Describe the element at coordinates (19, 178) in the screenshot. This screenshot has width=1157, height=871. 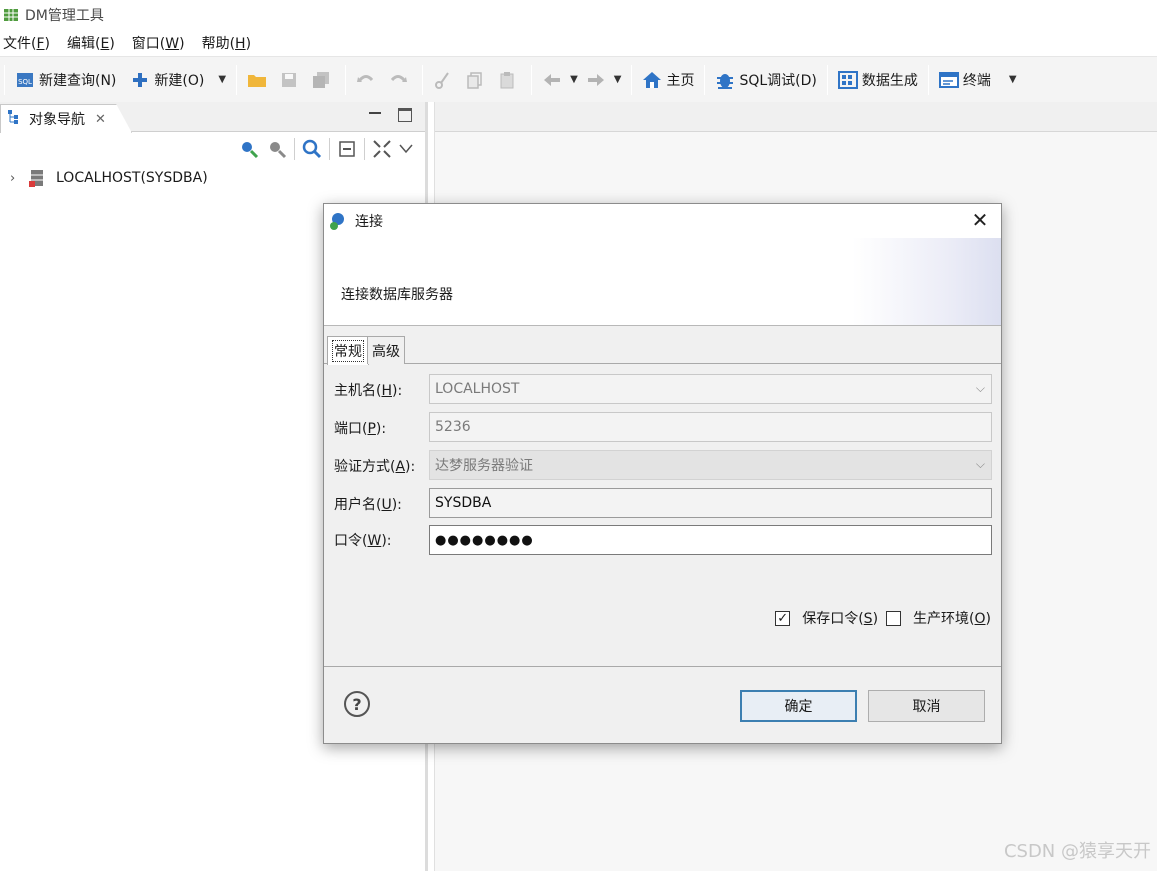
I see `chevron-right-icon: ›` at that location.